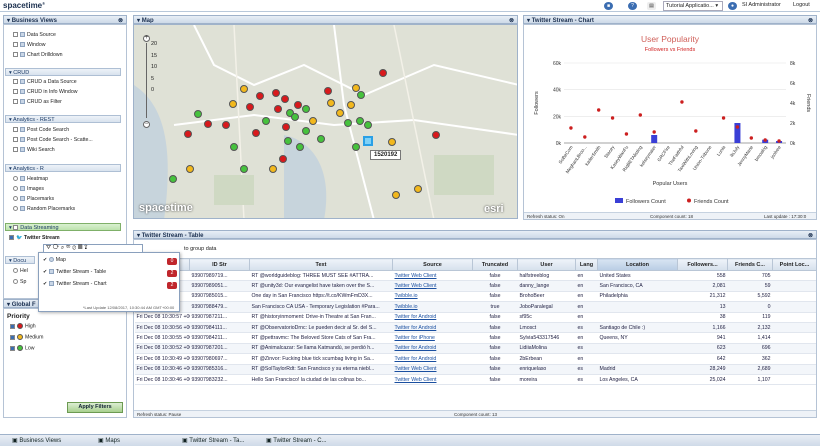  Describe the element at coordinates (110, 263) in the screenshot. I see `popup-row: ✔ Map 0` at that location.